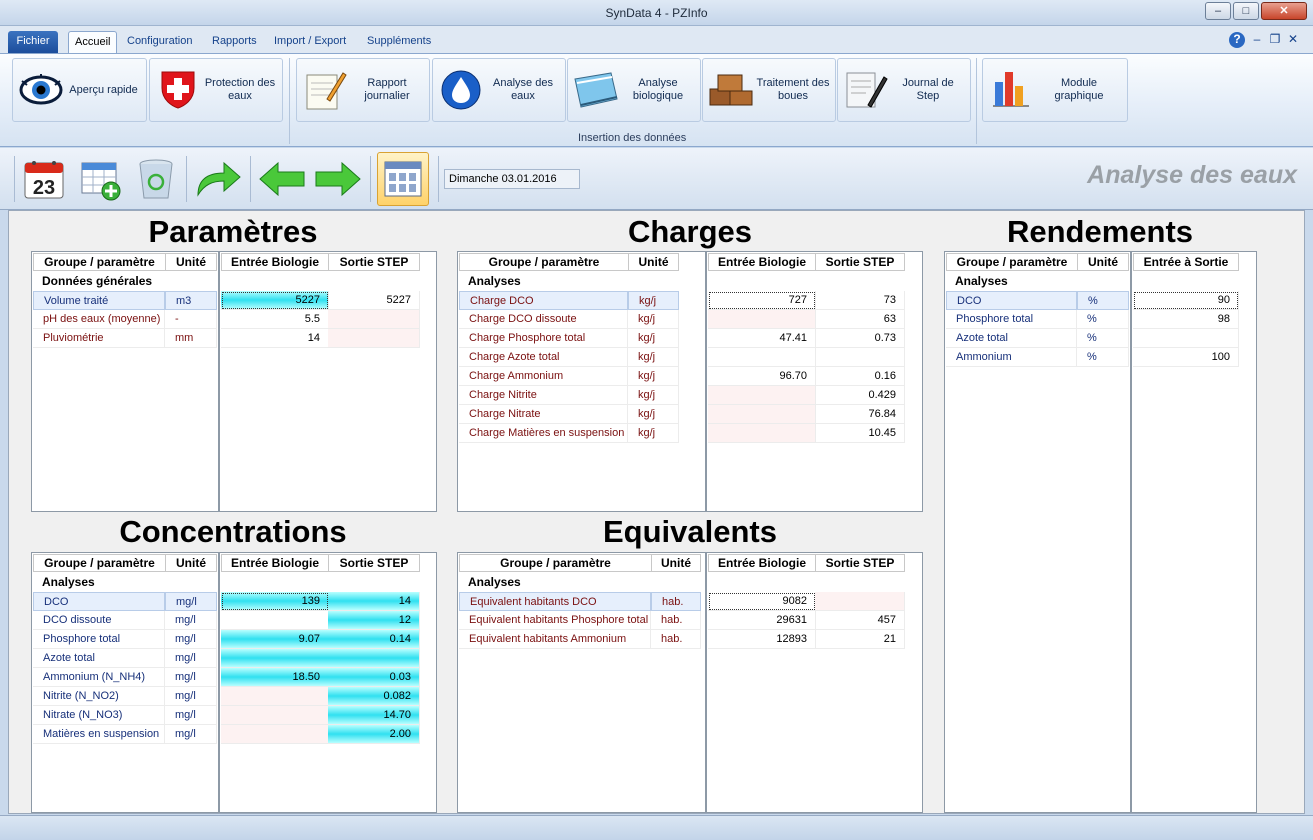 The width and height of the screenshot is (1313, 840). What do you see at coordinates (1186, 357) in the screenshot?
I see `entree-a-sortie-cell: 100` at bounding box center [1186, 357].